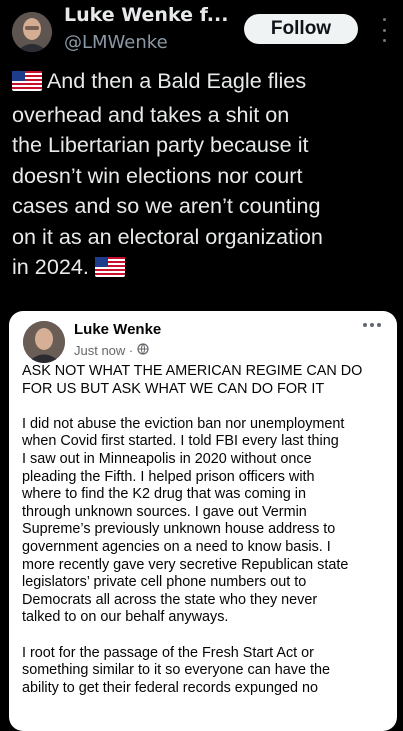  What do you see at coordinates (166, 205) in the screenshot?
I see `tweet-line: cases and so we aren’t counting` at bounding box center [166, 205].